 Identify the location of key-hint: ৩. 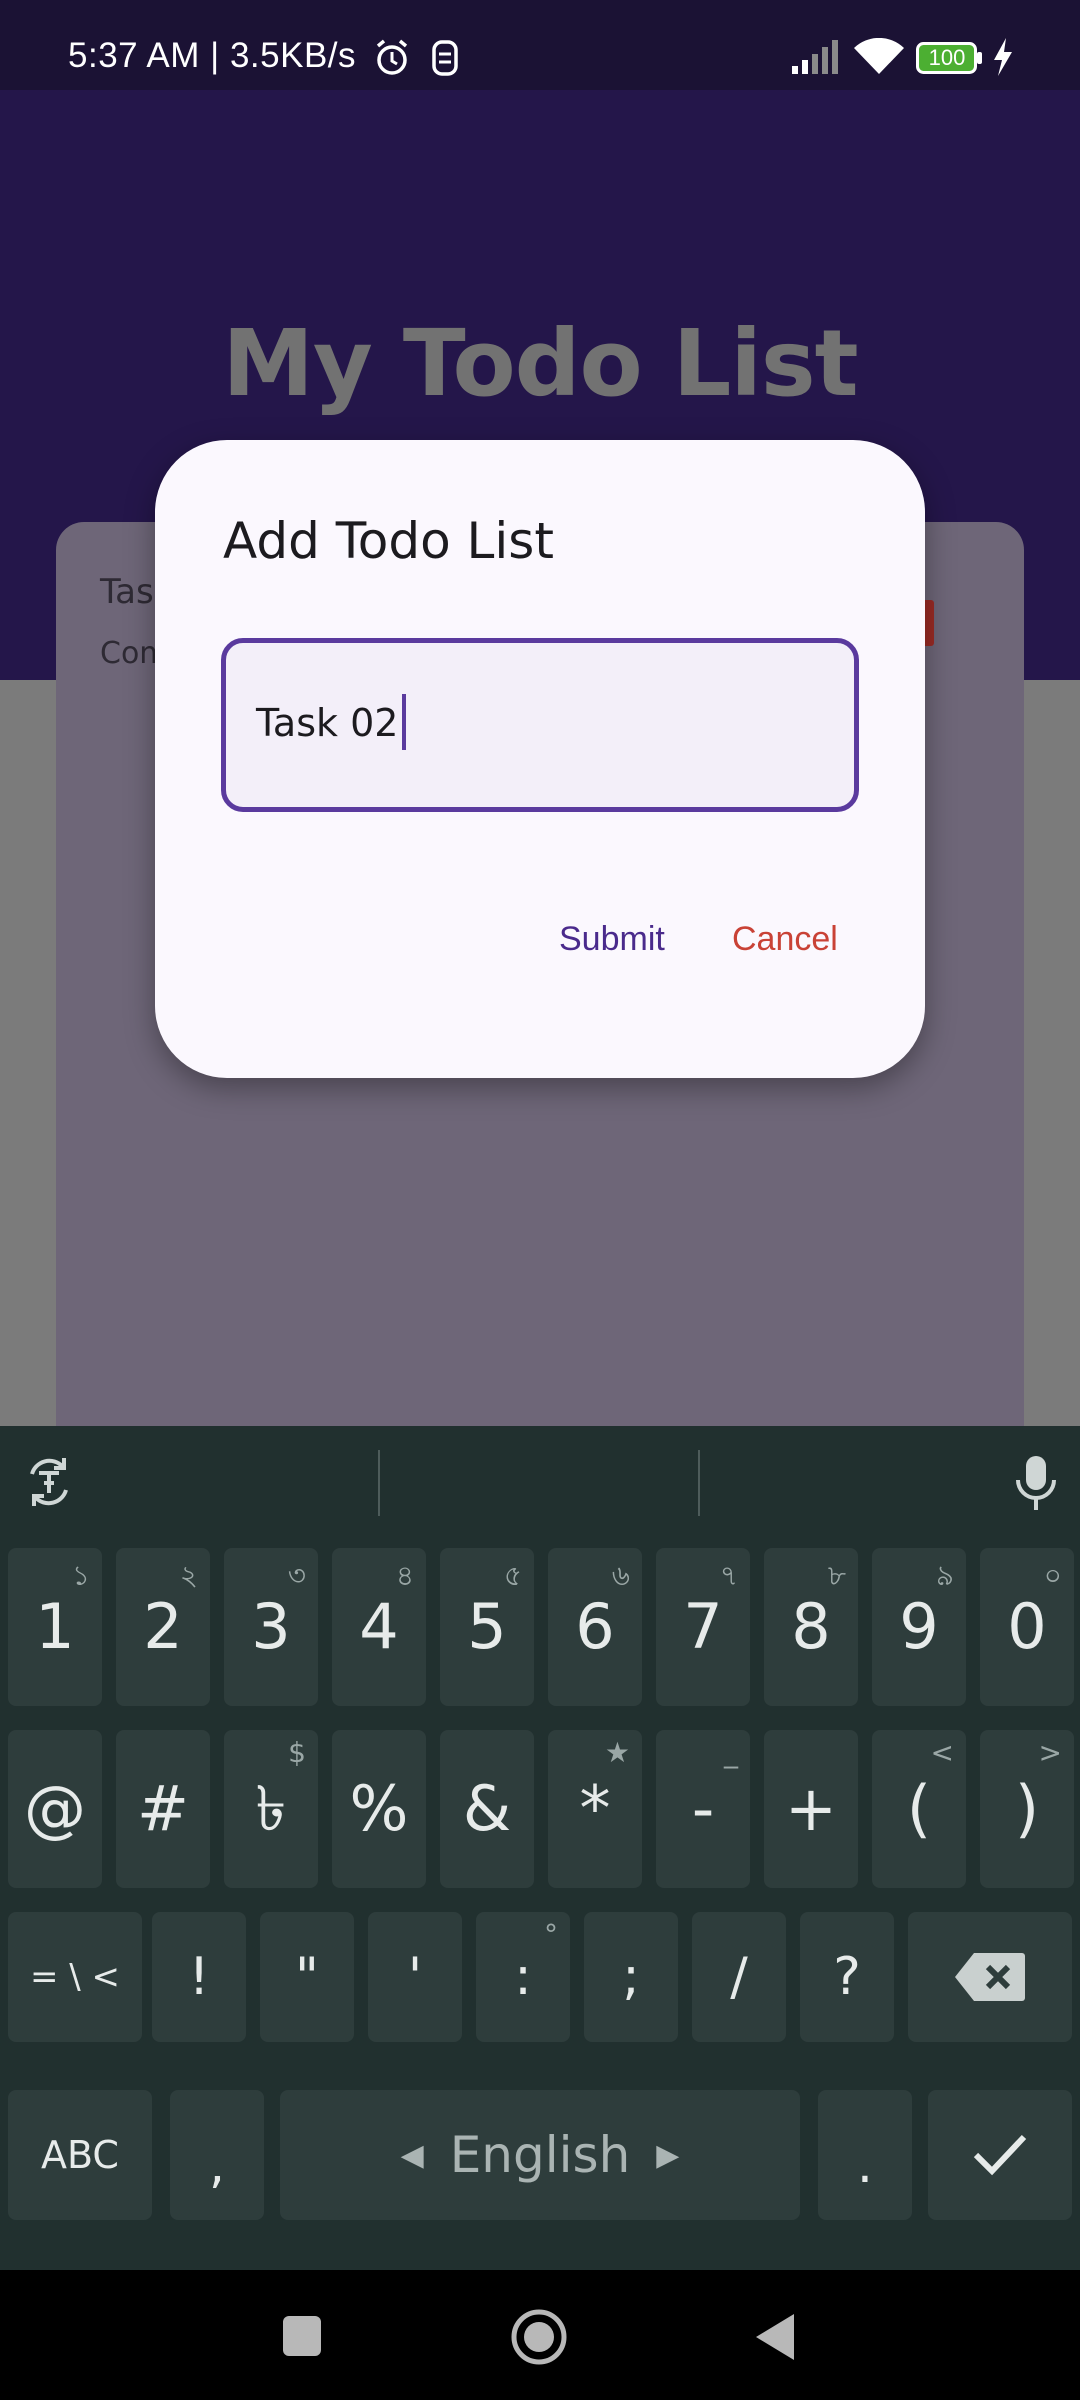
(296, 1575).